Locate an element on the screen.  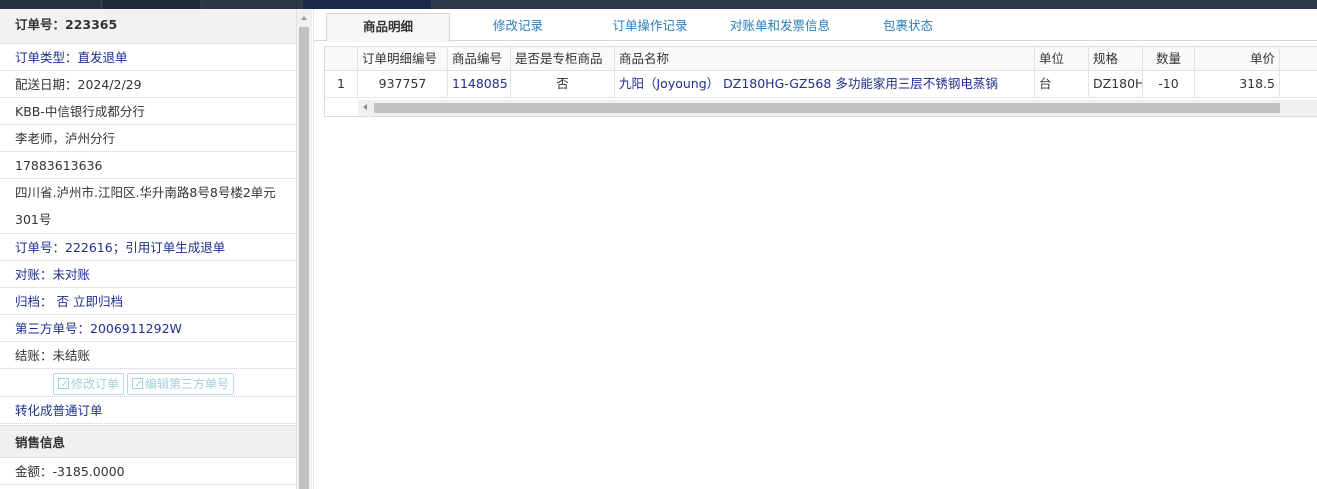
horizontal-scrollbar-thumb is located at coordinates (827, 108).